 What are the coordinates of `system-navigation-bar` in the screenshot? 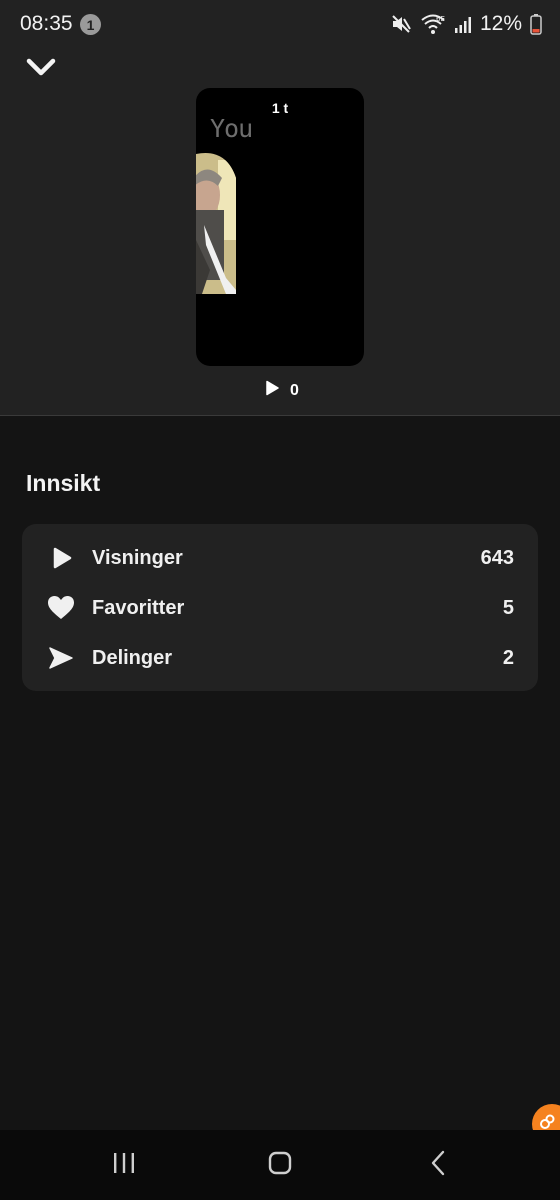 It's located at (280, 1165).